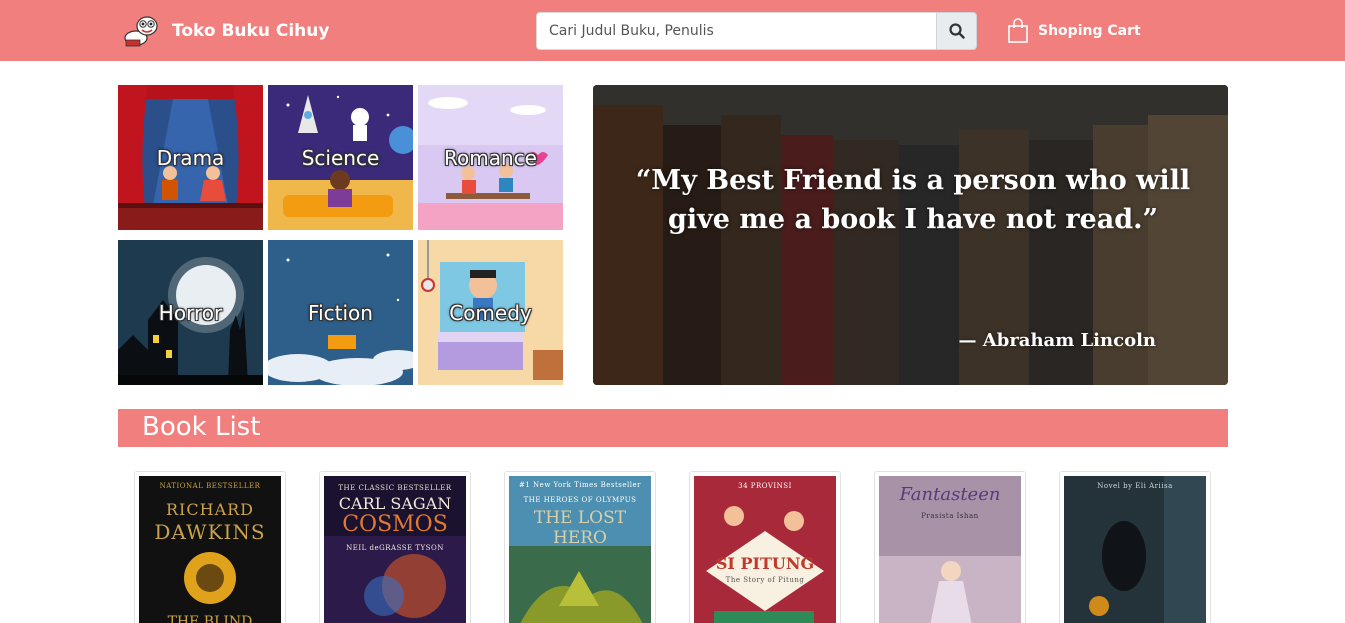 The image size is (1345, 623). What do you see at coordinates (210, 618) in the screenshot?
I see `cover-title-text: THE BLIND` at bounding box center [210, 618].